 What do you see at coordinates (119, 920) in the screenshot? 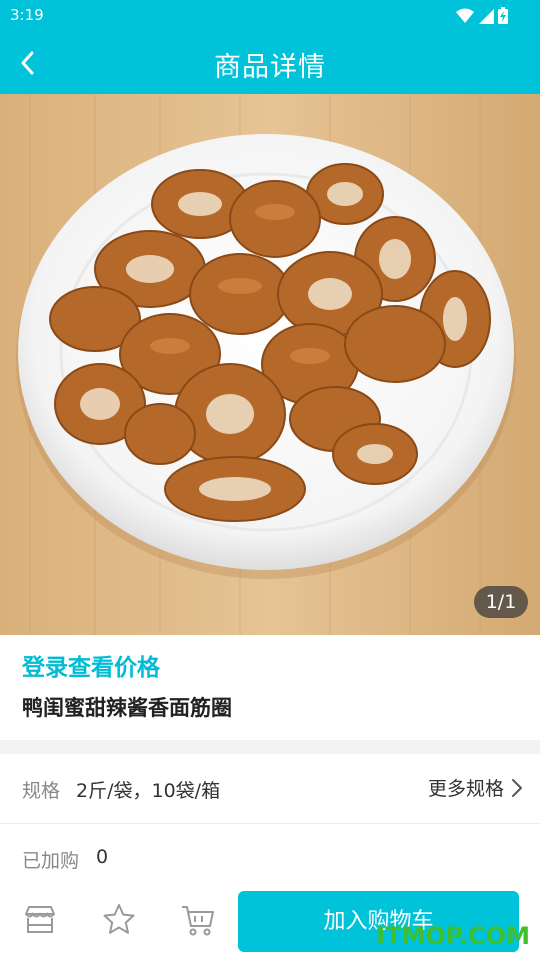
I see `star-icon` at bounding box center [119, 920].